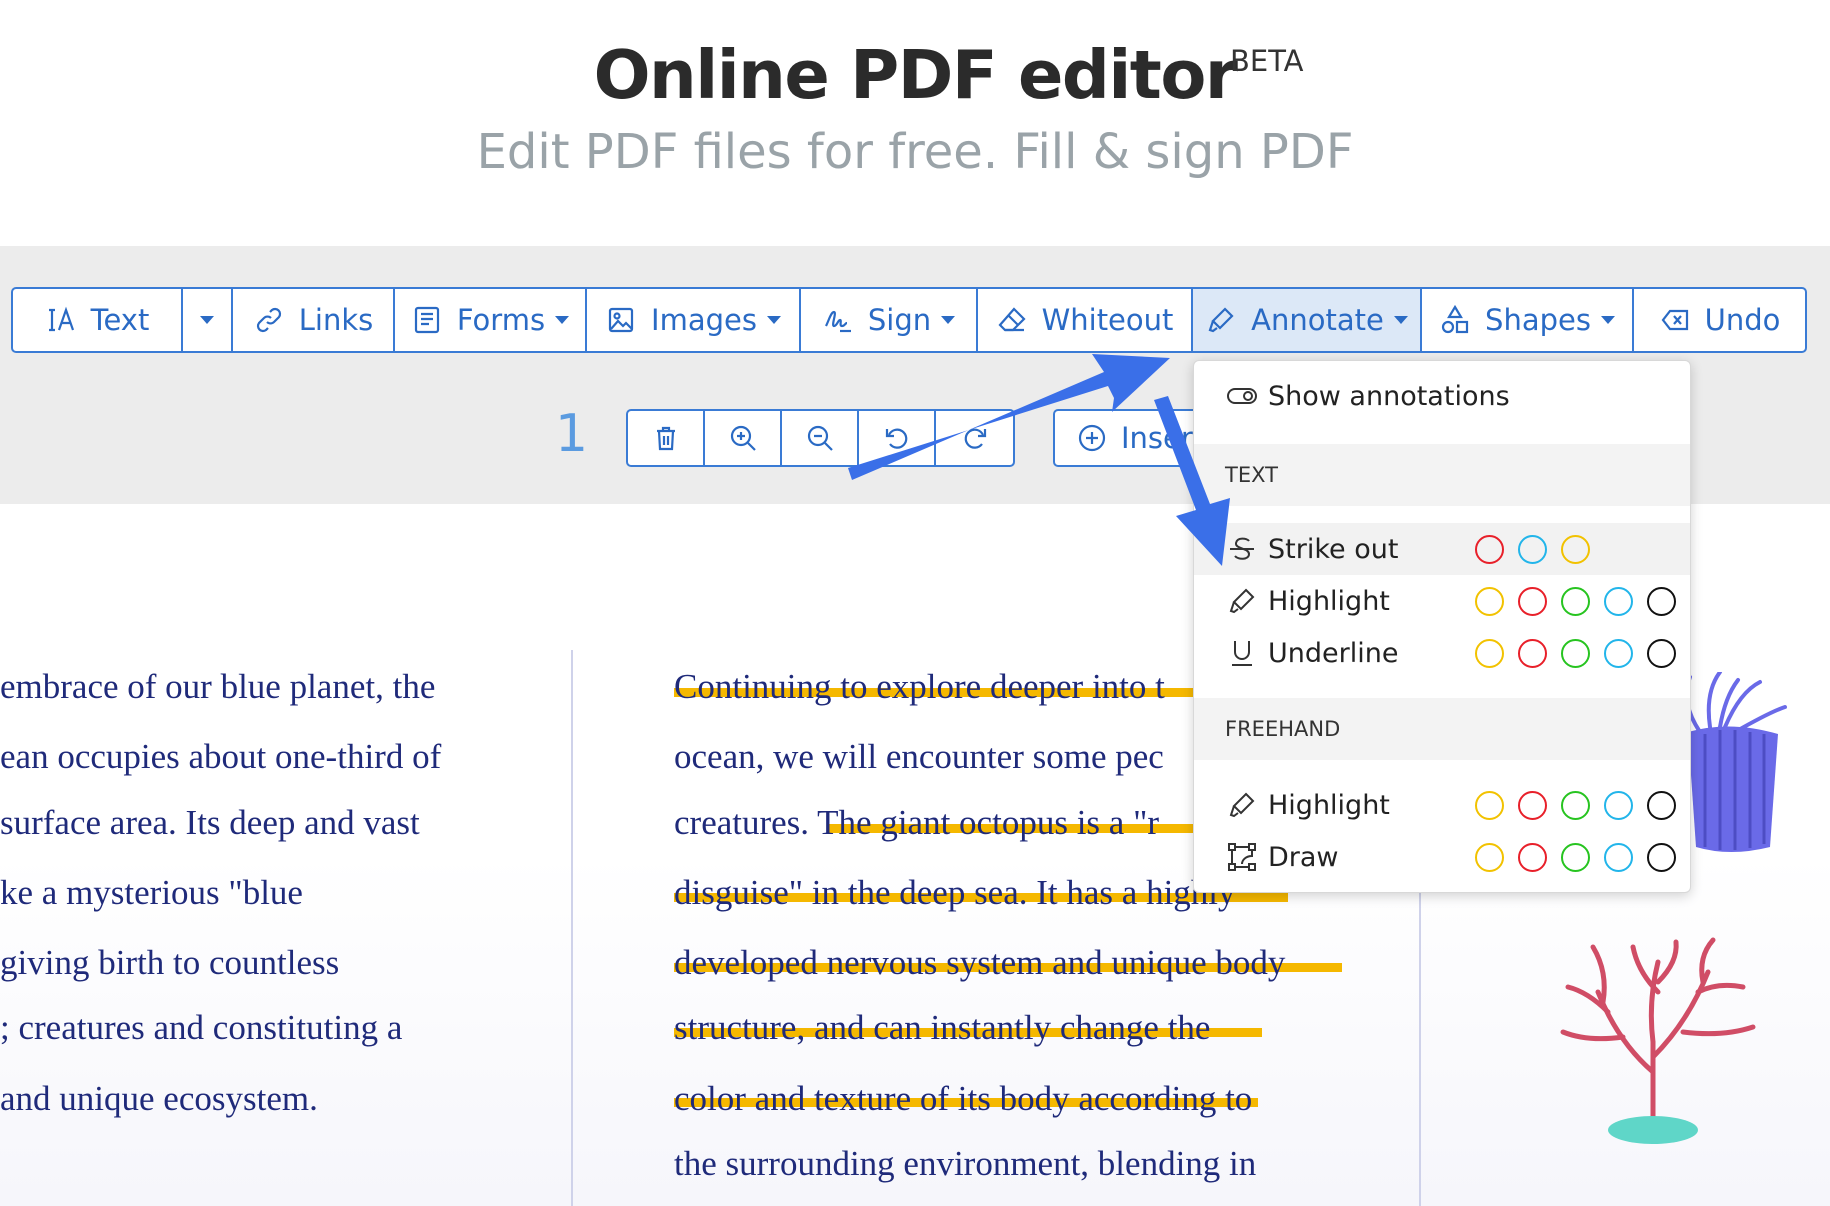  Describe the element at coordinates (889, 320) in the screenshot. I see `sign-tool-button: Sign` at that location.